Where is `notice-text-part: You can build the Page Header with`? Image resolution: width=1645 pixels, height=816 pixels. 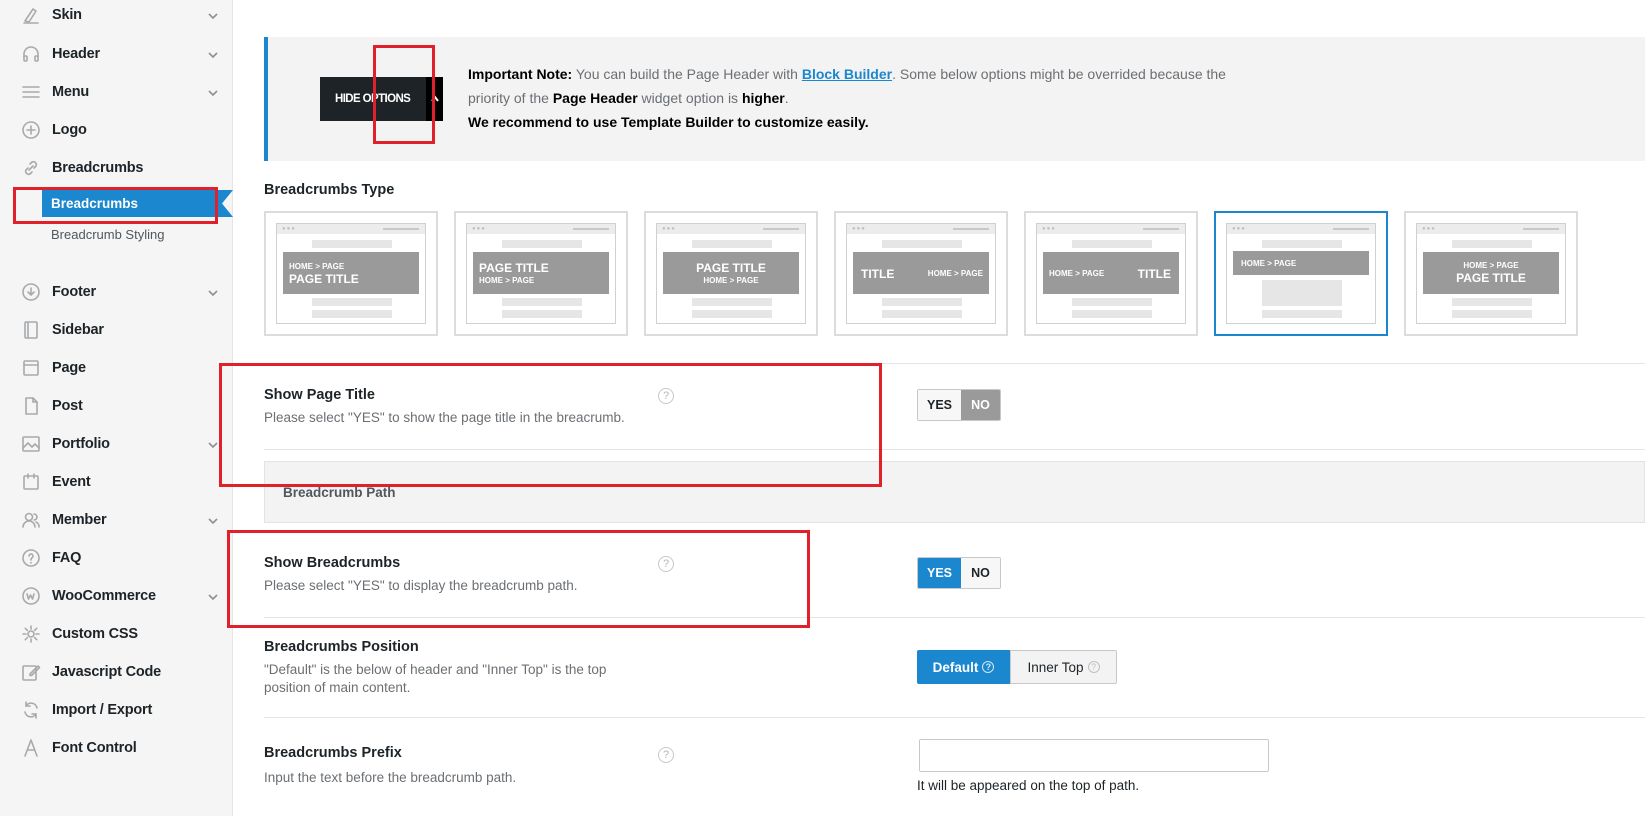
notice-text-part: You can build the Page Header with is located at coordinates (687, 74).